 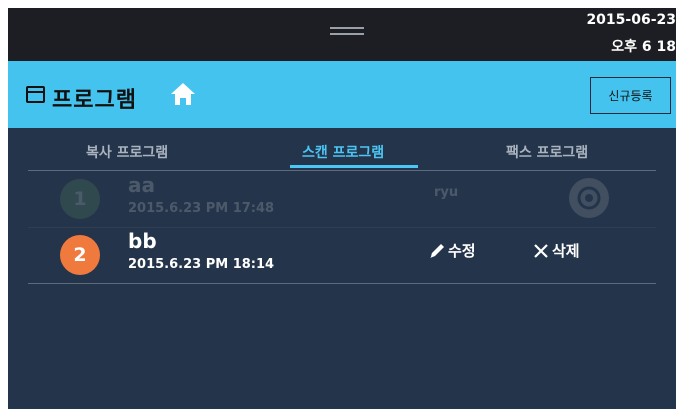 I want to click on status-time: 오후 6 18, so click(x=643, y=47).